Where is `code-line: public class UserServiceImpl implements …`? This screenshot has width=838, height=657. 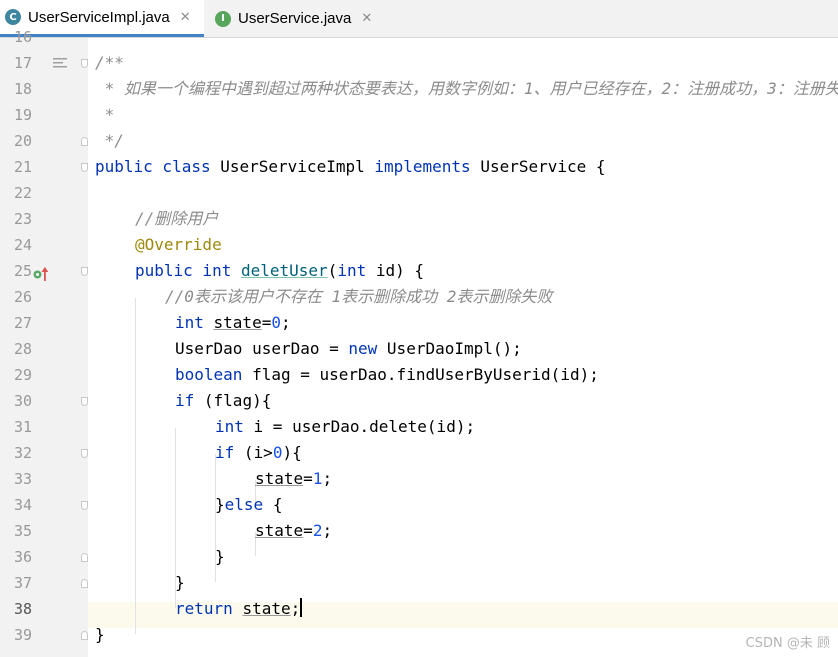
code-line: public class UserServiceImpl implements … is located at coordinates (350, 167).